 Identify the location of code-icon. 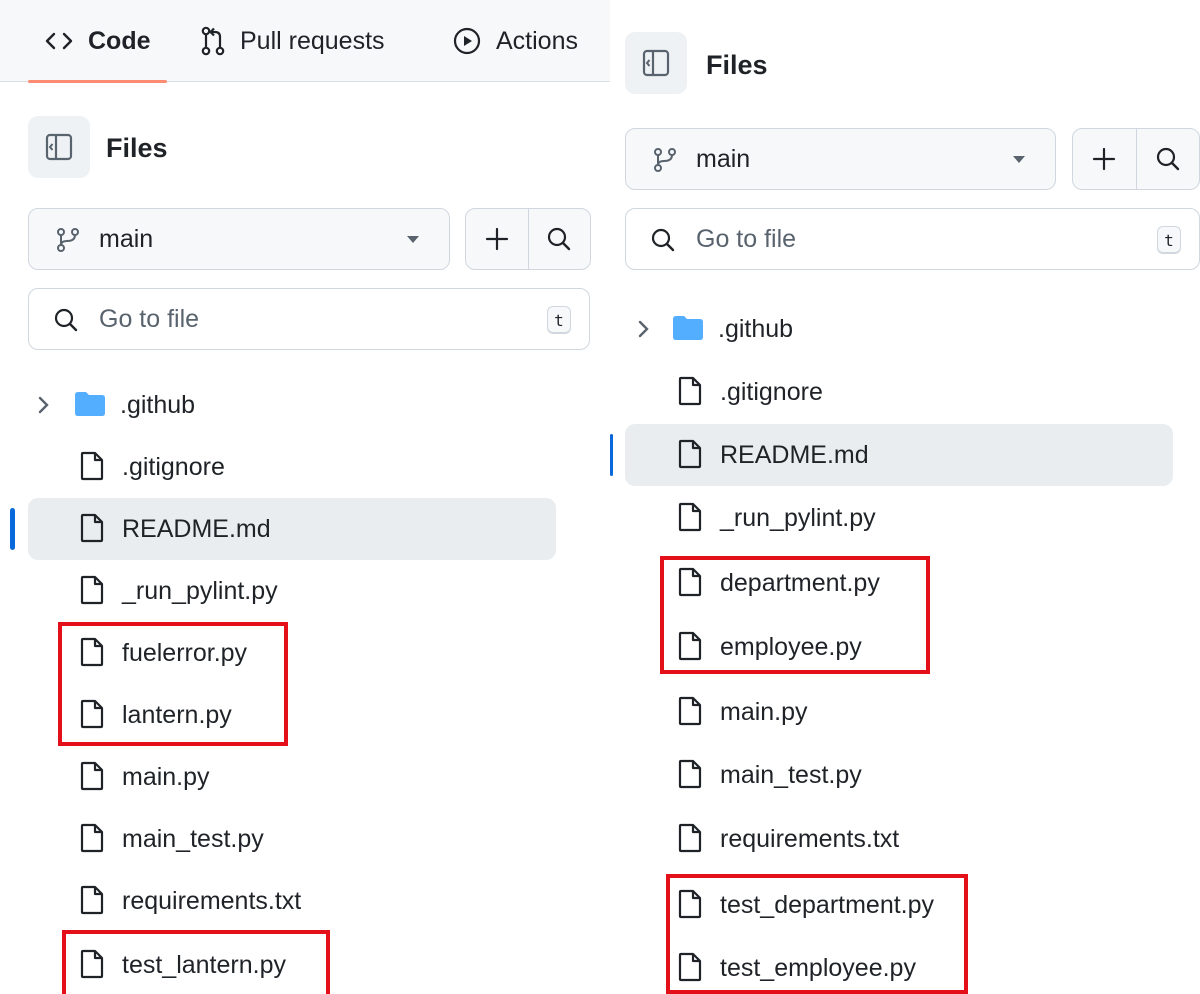
(59, 41).